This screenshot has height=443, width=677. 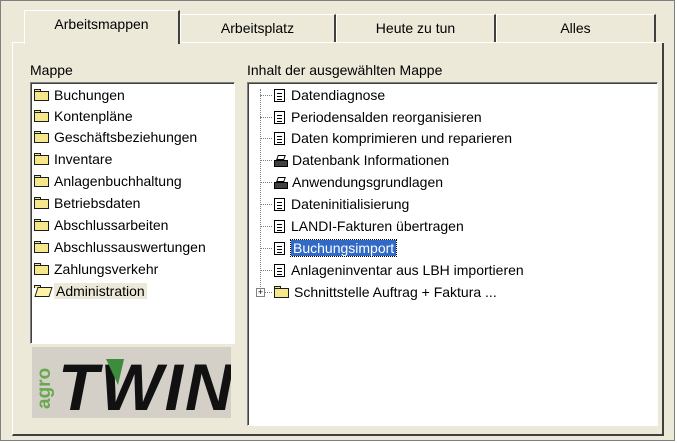 I want to click on tab-arbeitsmappen: Arbeitsmappen, so click(x=102, y=27).